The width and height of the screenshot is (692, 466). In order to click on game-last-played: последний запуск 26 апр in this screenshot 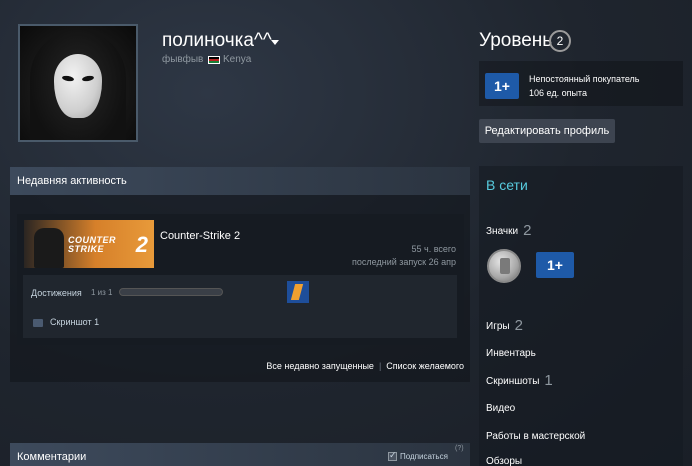, I will do `click(404, 262)`.